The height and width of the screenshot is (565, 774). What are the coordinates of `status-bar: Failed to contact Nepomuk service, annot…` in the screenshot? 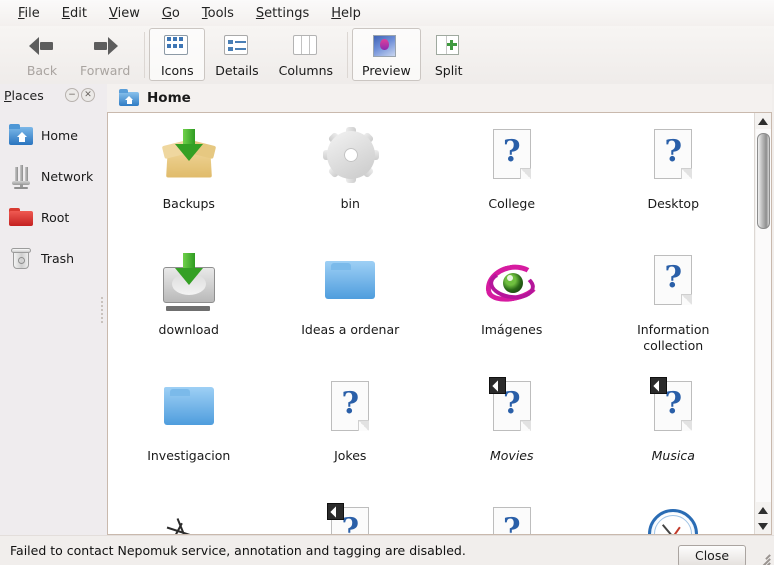 It's located at (387, 550).